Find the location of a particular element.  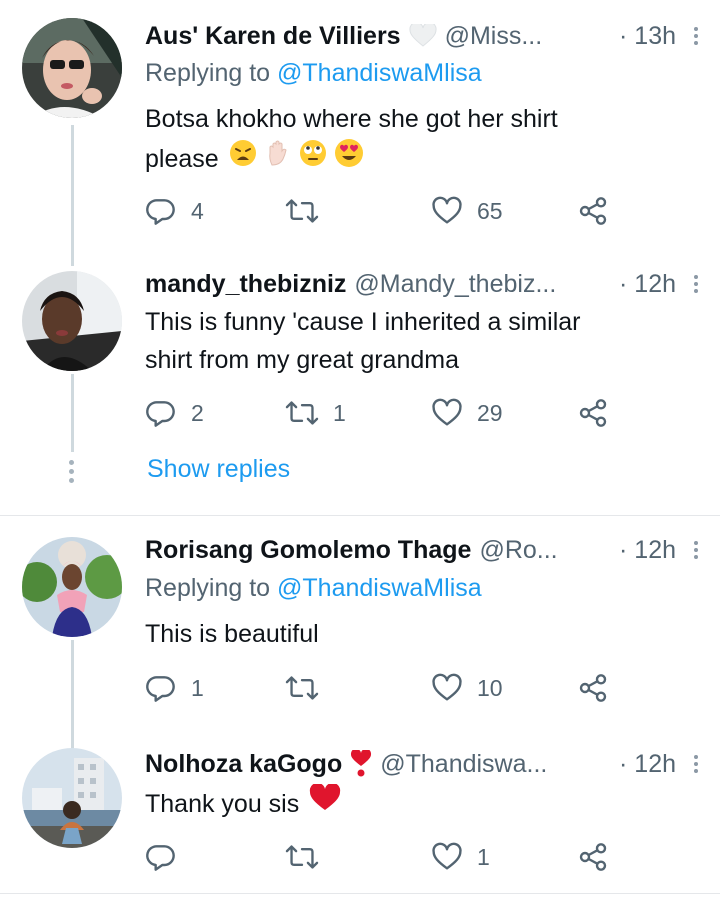

tweet-header: mandy_thebizniz @Mandy_thebiz... · 12h is located at coordinates (421, 284).